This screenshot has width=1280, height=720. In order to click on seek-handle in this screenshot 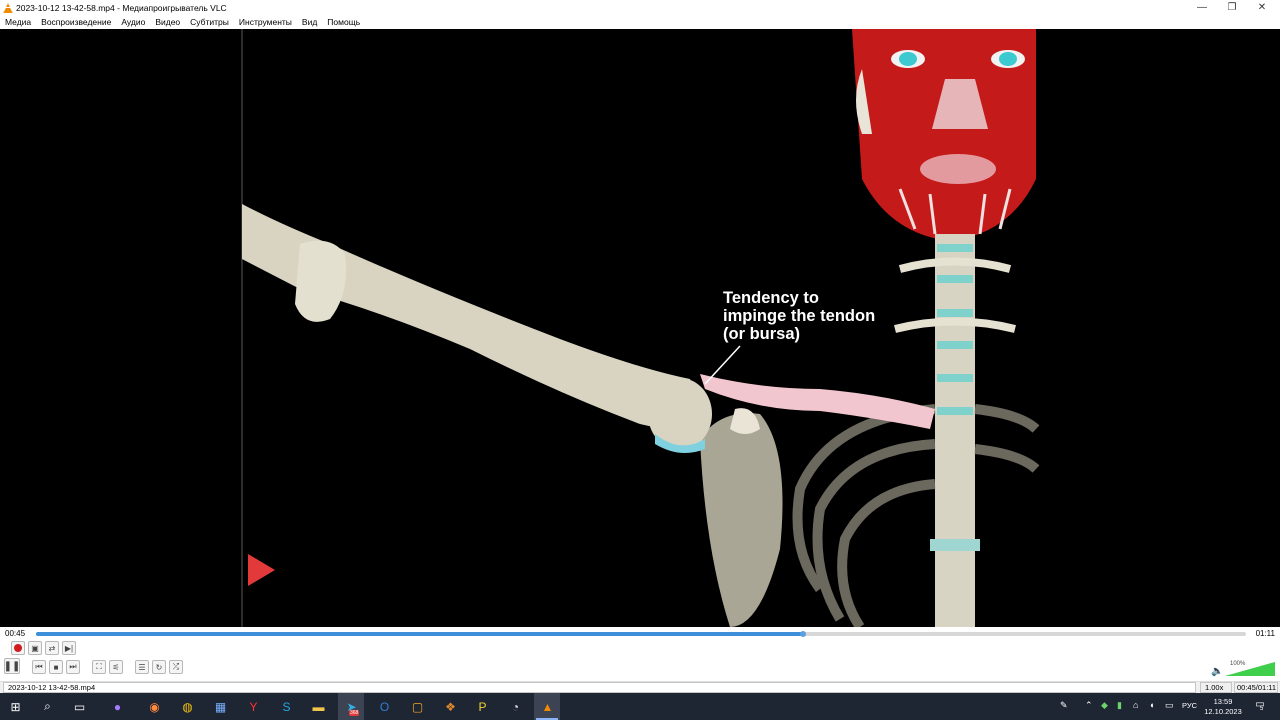, I will do `click(803, 634)`.